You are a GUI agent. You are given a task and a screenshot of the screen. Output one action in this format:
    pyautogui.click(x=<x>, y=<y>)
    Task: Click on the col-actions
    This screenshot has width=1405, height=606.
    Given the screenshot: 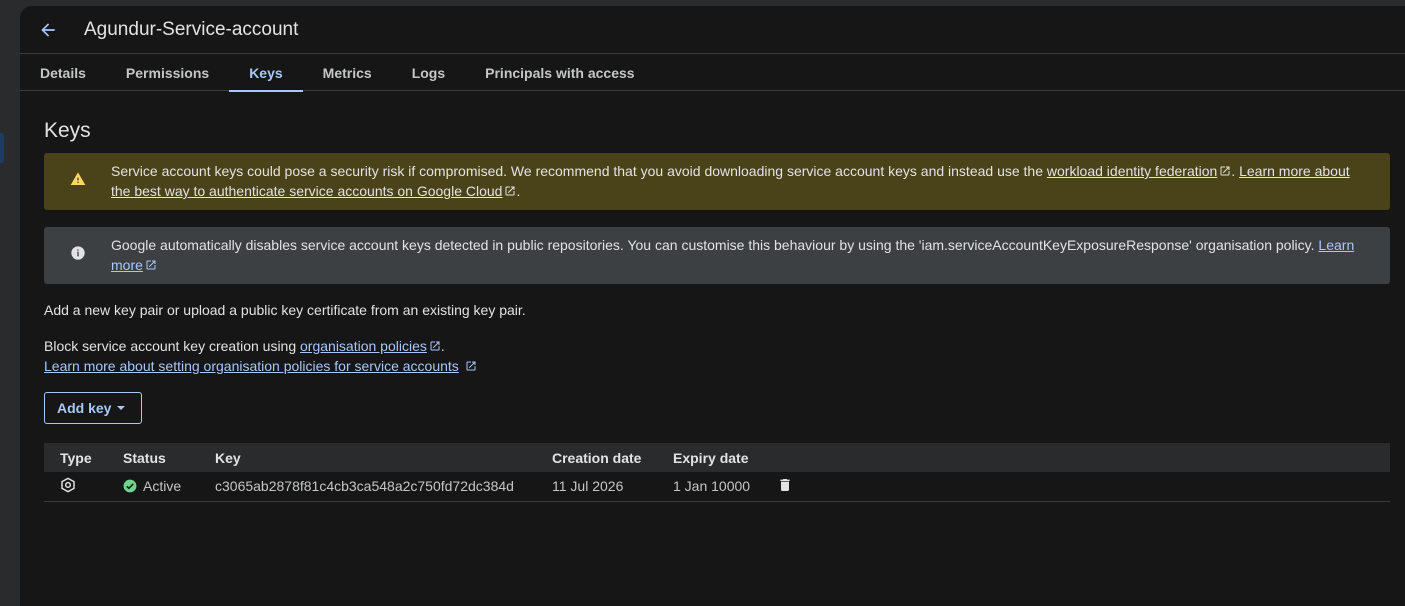 What is the action you would take?
    pyautogui.click(x=1075, y=457)
    